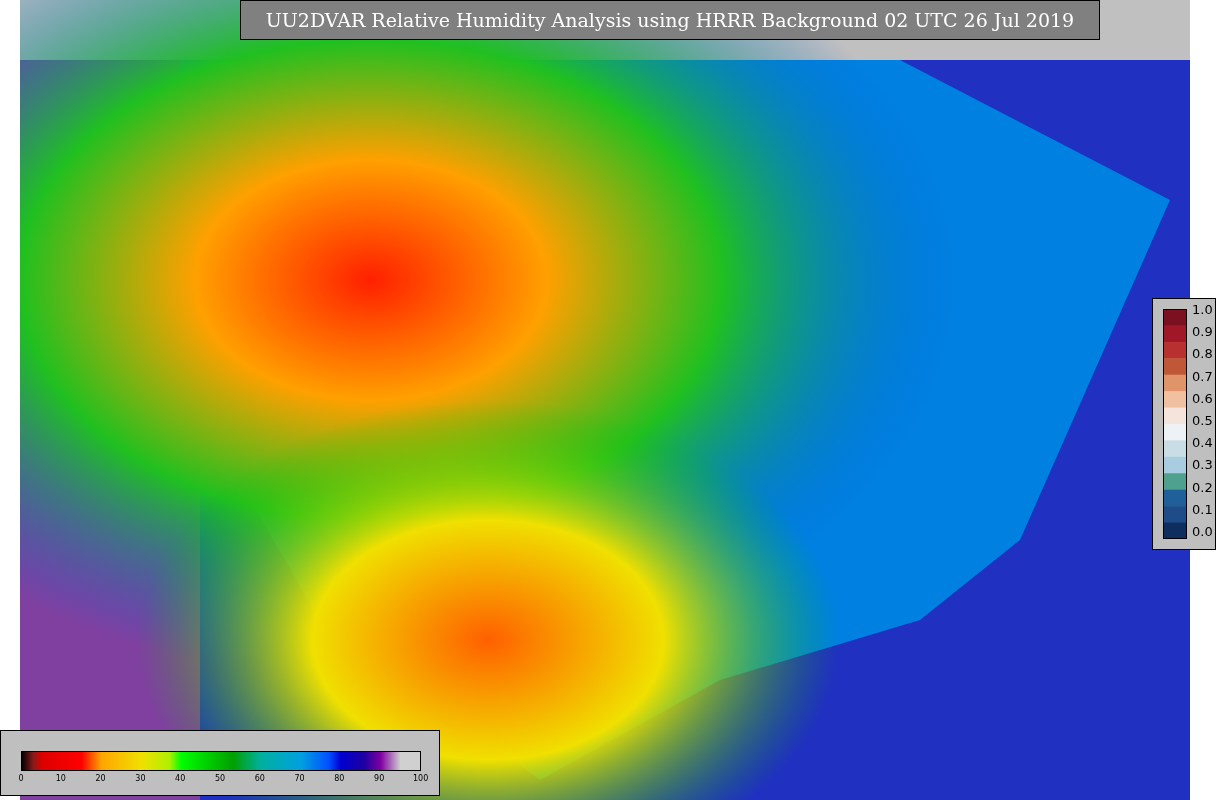 This screenshot has height=800, width=1216. Describe the element at coordinates (1202, 465) in the screenshot. I see `colorbar-tick-label: 0.3` at that location.